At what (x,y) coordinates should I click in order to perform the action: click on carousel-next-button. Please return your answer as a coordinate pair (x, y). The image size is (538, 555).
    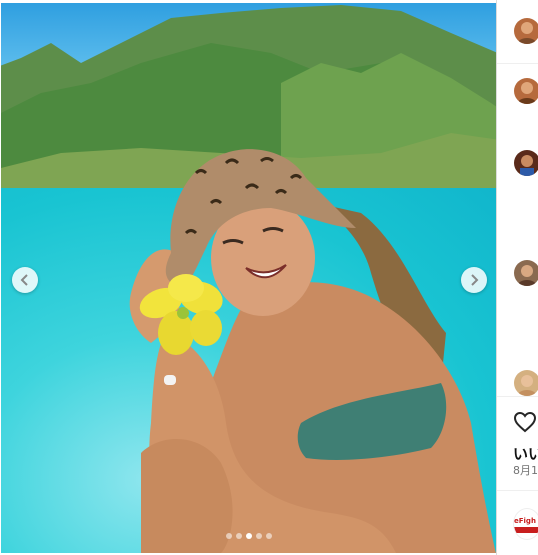
    Looking at the image, I should click on (474, 280).